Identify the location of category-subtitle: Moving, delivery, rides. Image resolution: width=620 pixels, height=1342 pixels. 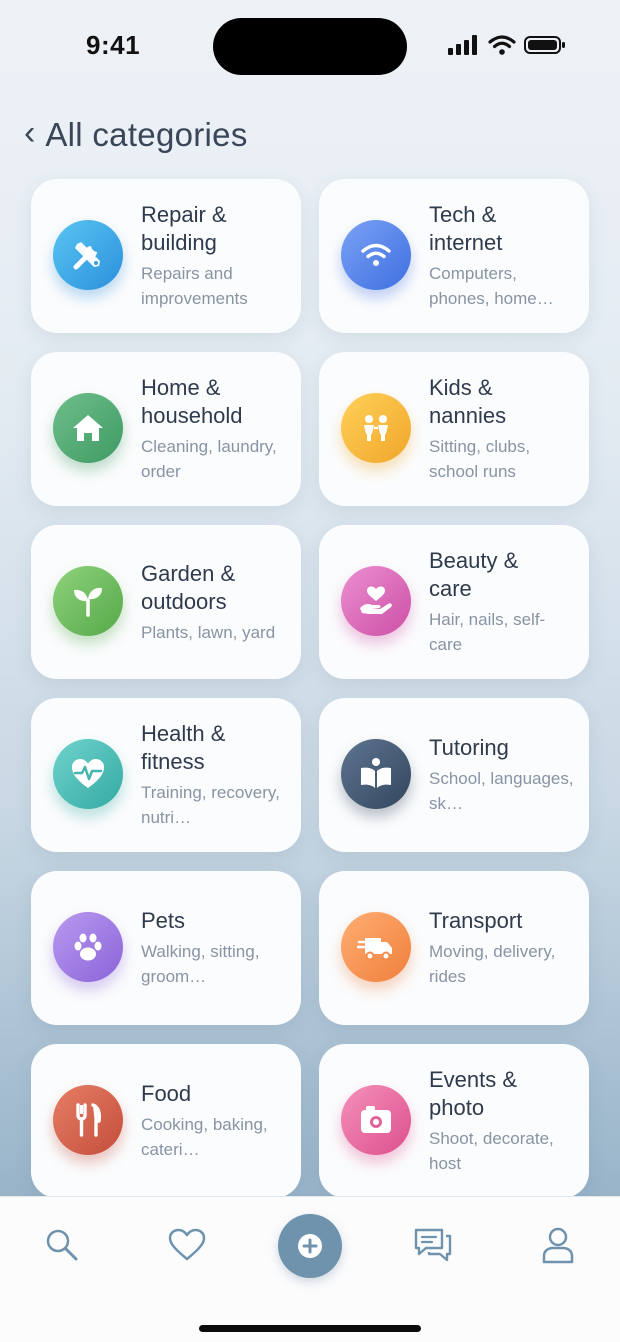
(492, 964).